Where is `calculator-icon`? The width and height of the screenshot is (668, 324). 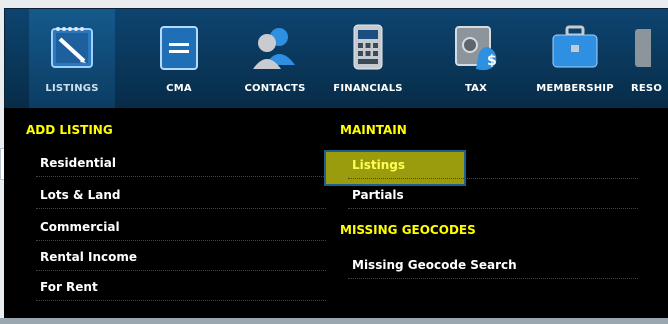 calculator-icon is located at coordinates (368, 47).